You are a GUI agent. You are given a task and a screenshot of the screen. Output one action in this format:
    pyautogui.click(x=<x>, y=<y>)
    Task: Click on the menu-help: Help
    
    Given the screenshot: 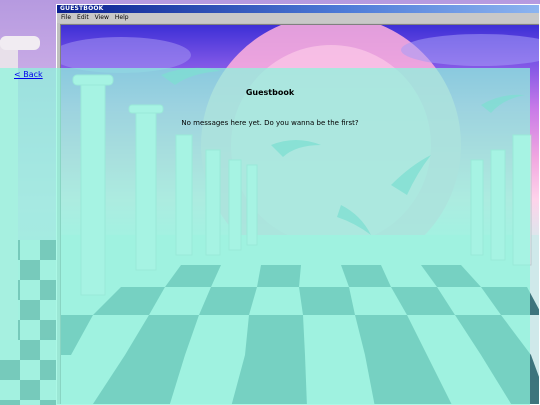 What is the action you would take?
    pyautogui.click(x=122, y=18)
    